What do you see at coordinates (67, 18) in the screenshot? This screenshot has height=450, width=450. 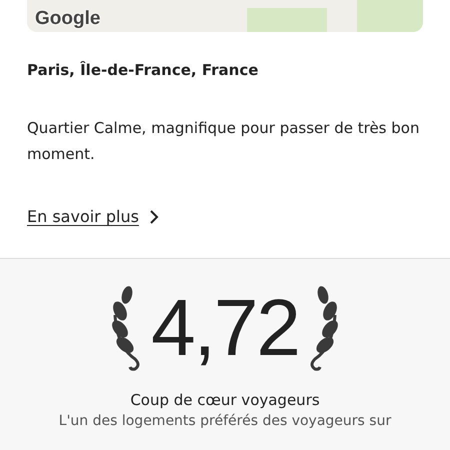 I see `map-logo: Google` at bounding box center [67, 18].